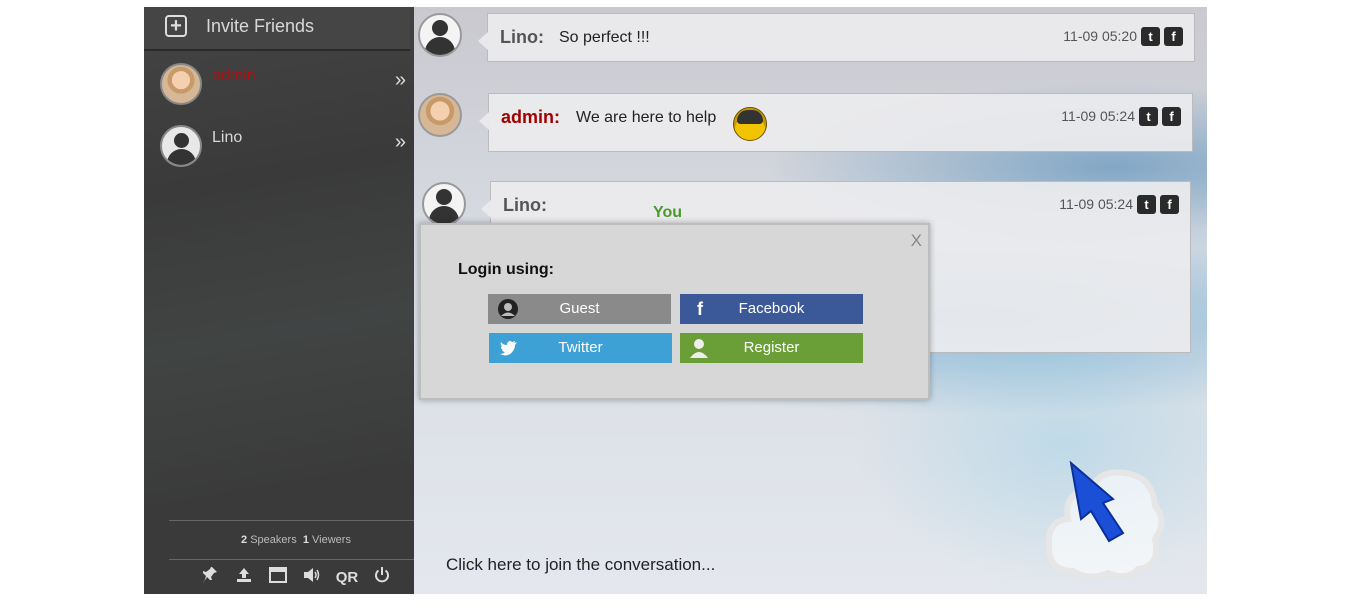  What do you see at coordinates (347, 577) in the screenshot?
I see `qr-button: QR` at bounding box center [347, 577].